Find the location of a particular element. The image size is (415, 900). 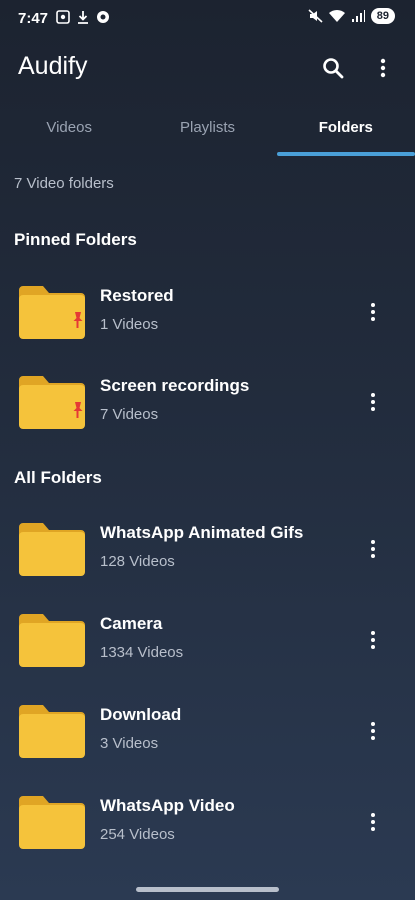

wifi-icon is located at coordinates (336, 15).